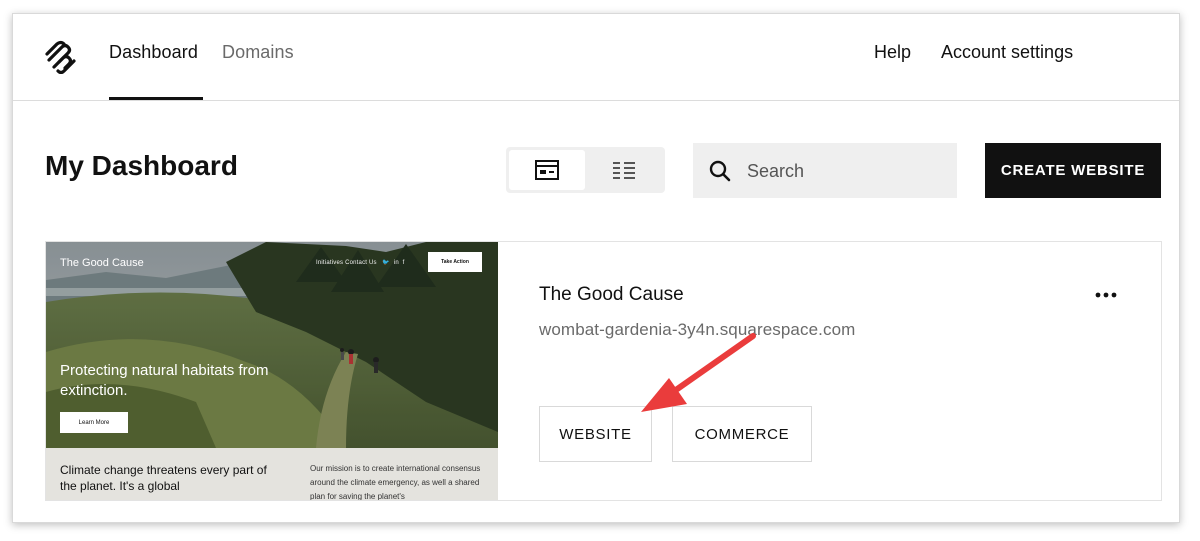 The height and width of the screenshot is (541, 1200). I want to click on preview-facebook-icon: f, so click(402, 263).